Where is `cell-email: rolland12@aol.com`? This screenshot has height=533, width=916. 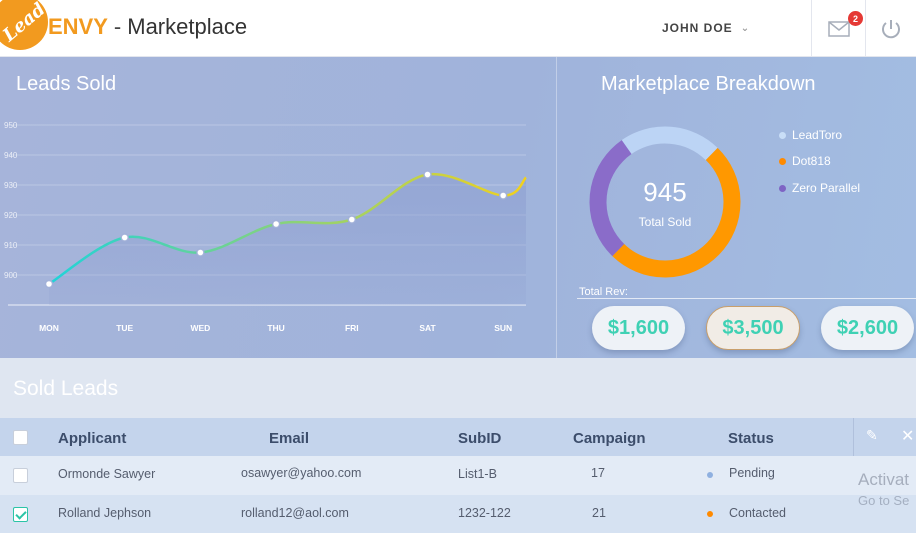 cell-email: rolland12@aol.com is located at coordinates (295, 513).